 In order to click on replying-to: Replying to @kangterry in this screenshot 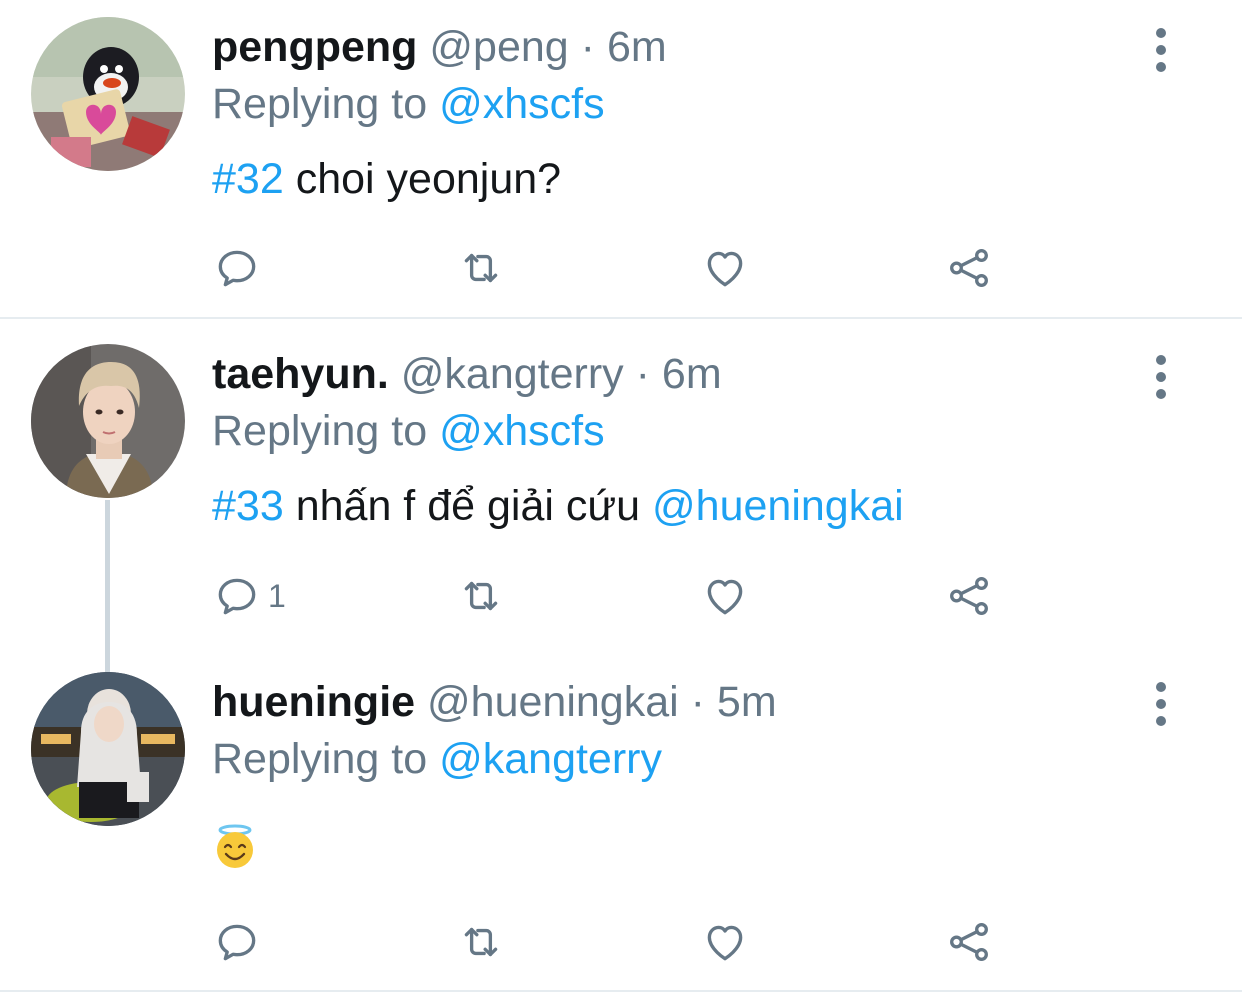, I will do `click(437, 759)`.